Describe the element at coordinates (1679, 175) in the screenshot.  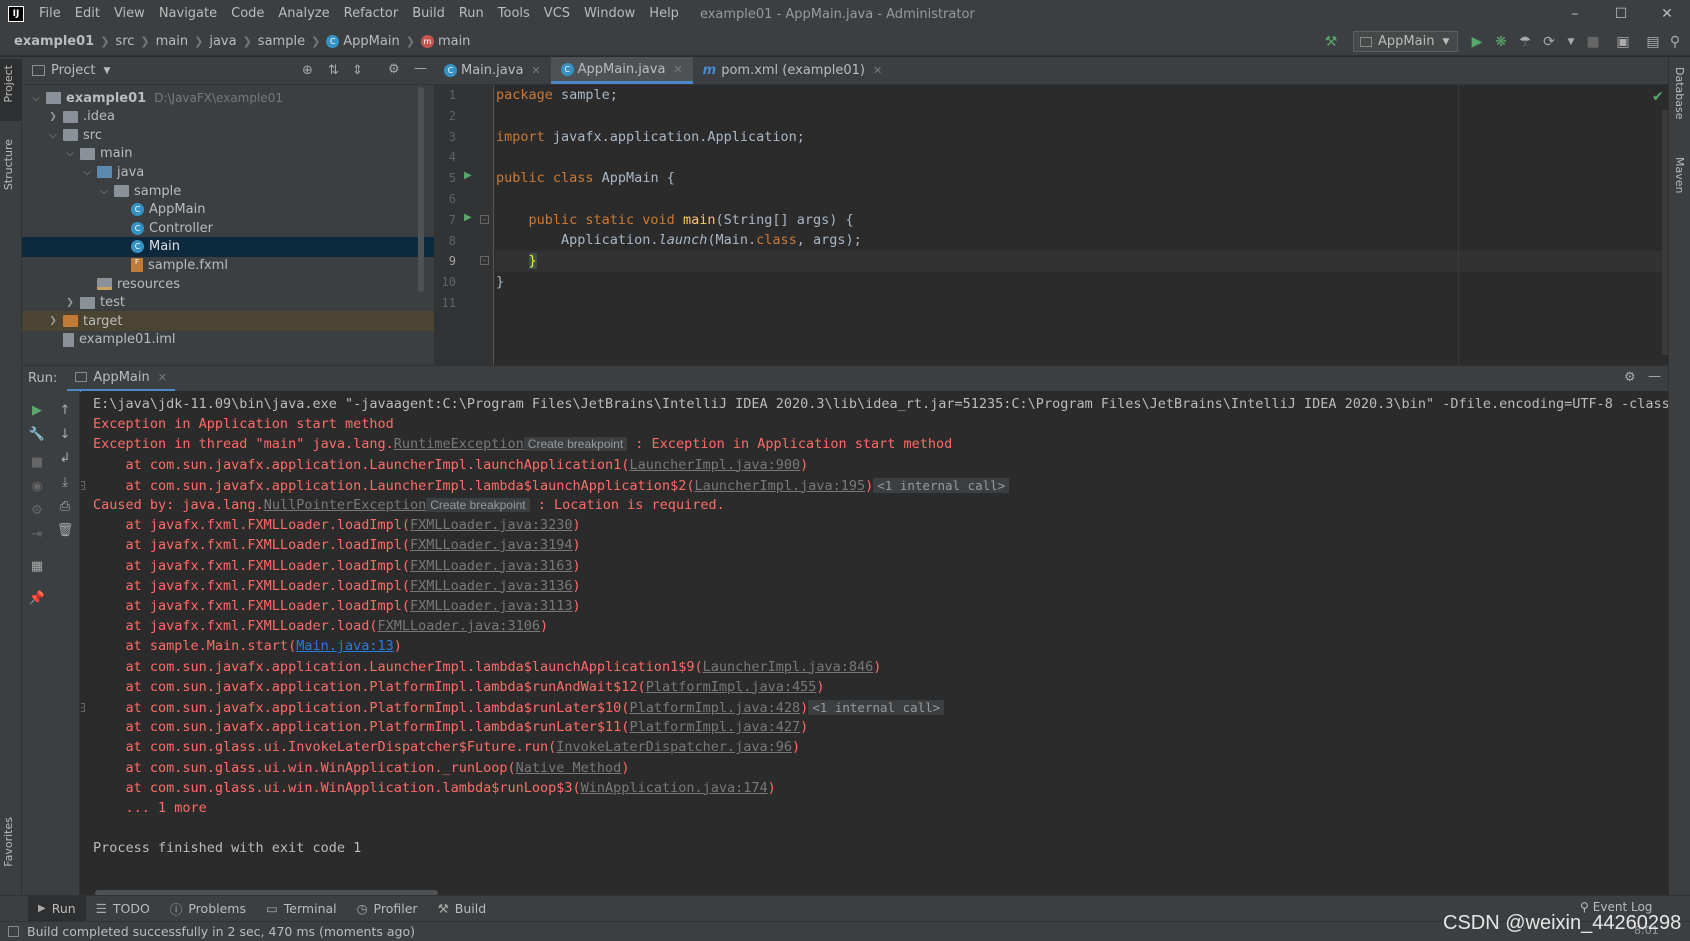
I see `maven-tool-tab: Maven` at that location.